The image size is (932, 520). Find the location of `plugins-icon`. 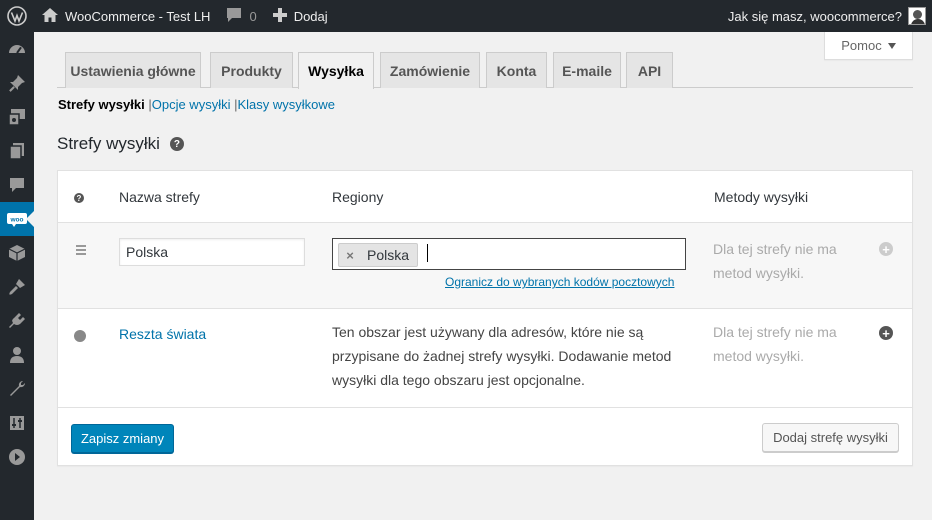

plugins-icon is located at coordinates (17, 321).